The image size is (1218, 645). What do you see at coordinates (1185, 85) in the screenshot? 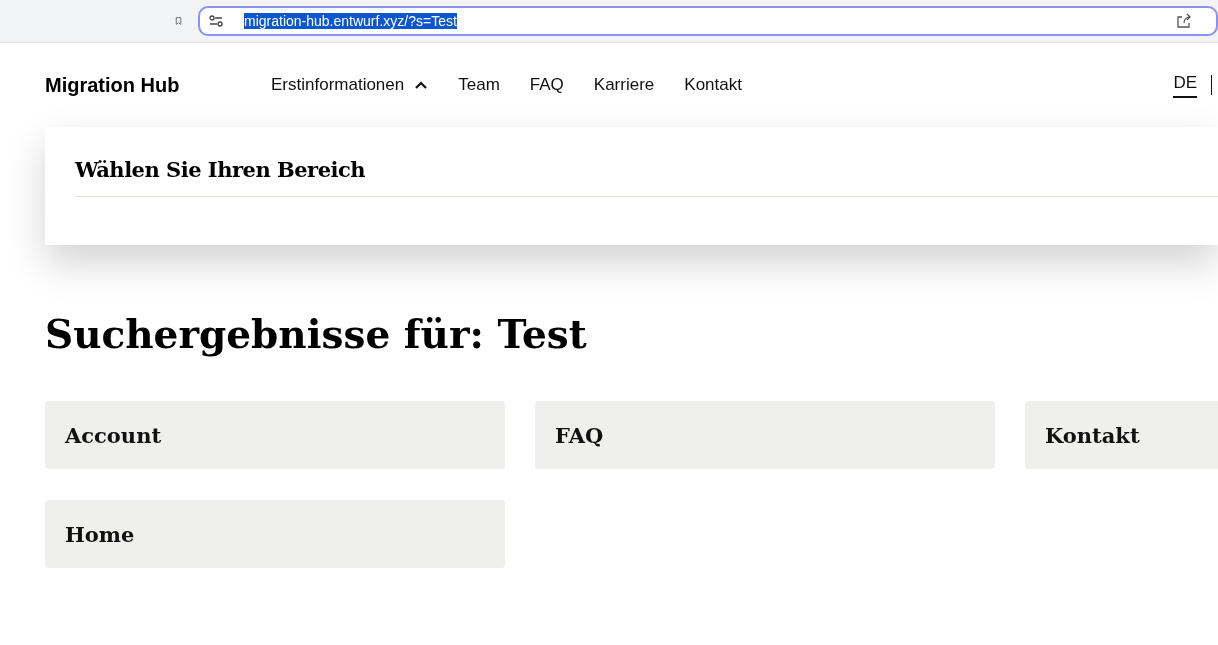
I see `language-link: DE` at bounding box center [1185, 85].